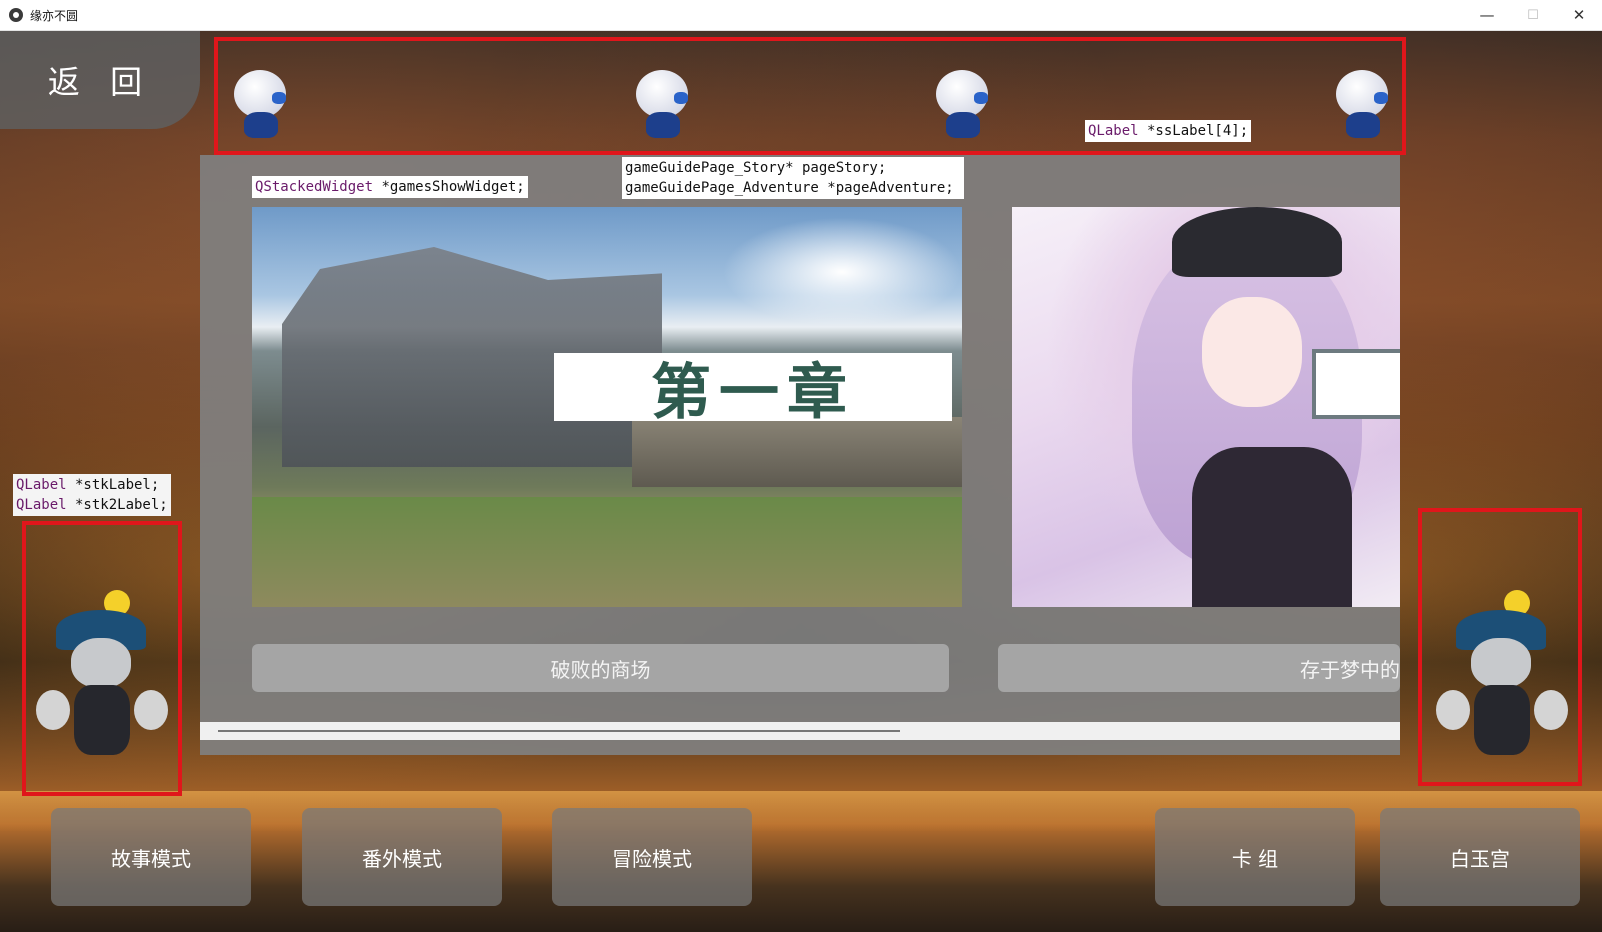  Describe the element at coordinates (100, 80) in the screenshot. I see `back-button: 返 回` at that location.